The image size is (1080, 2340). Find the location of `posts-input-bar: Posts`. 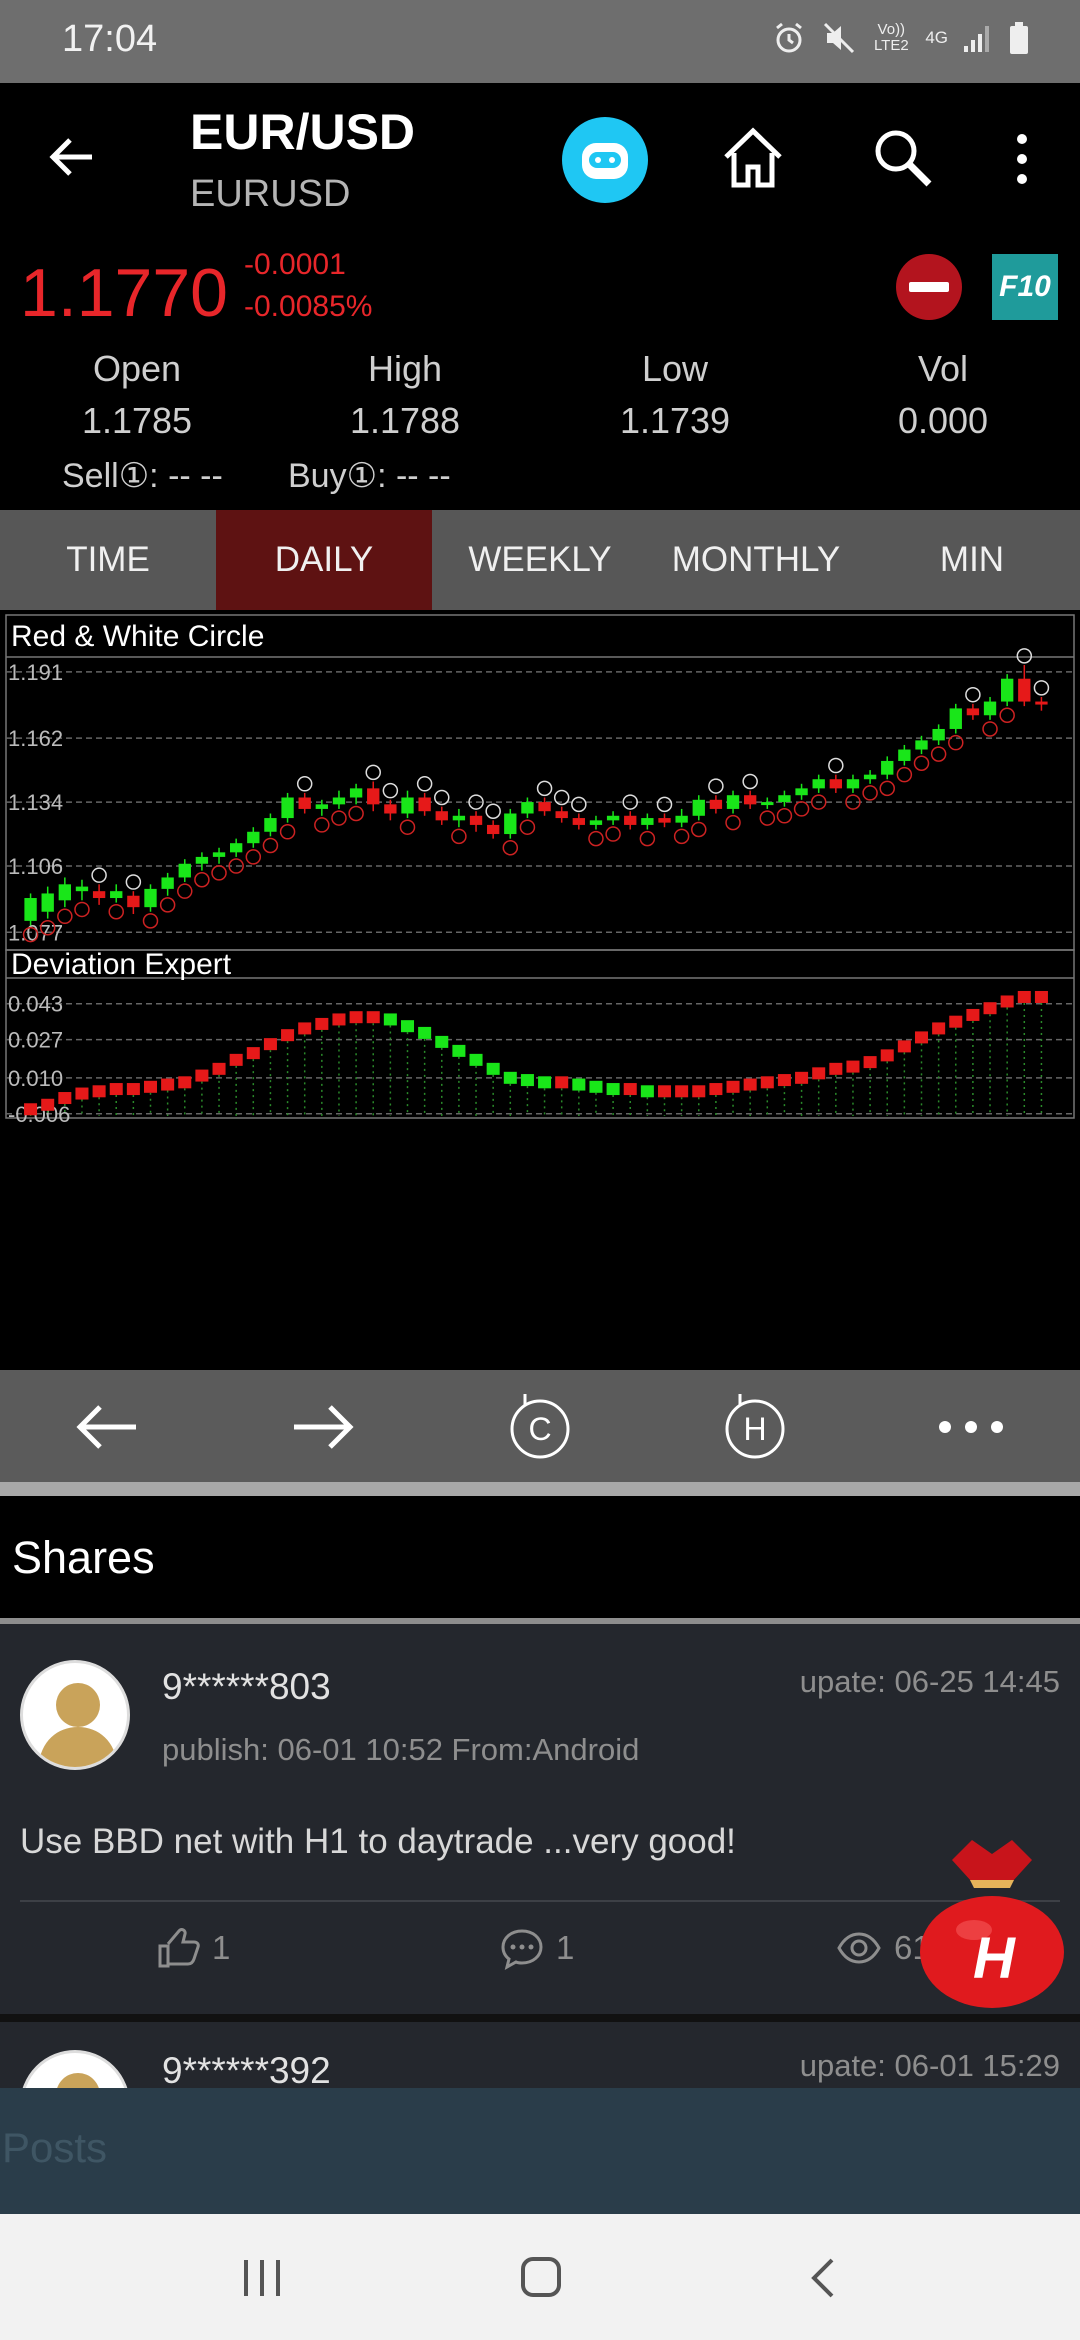

posts-input-bar: Posts is located at coordinates (540, 2151).